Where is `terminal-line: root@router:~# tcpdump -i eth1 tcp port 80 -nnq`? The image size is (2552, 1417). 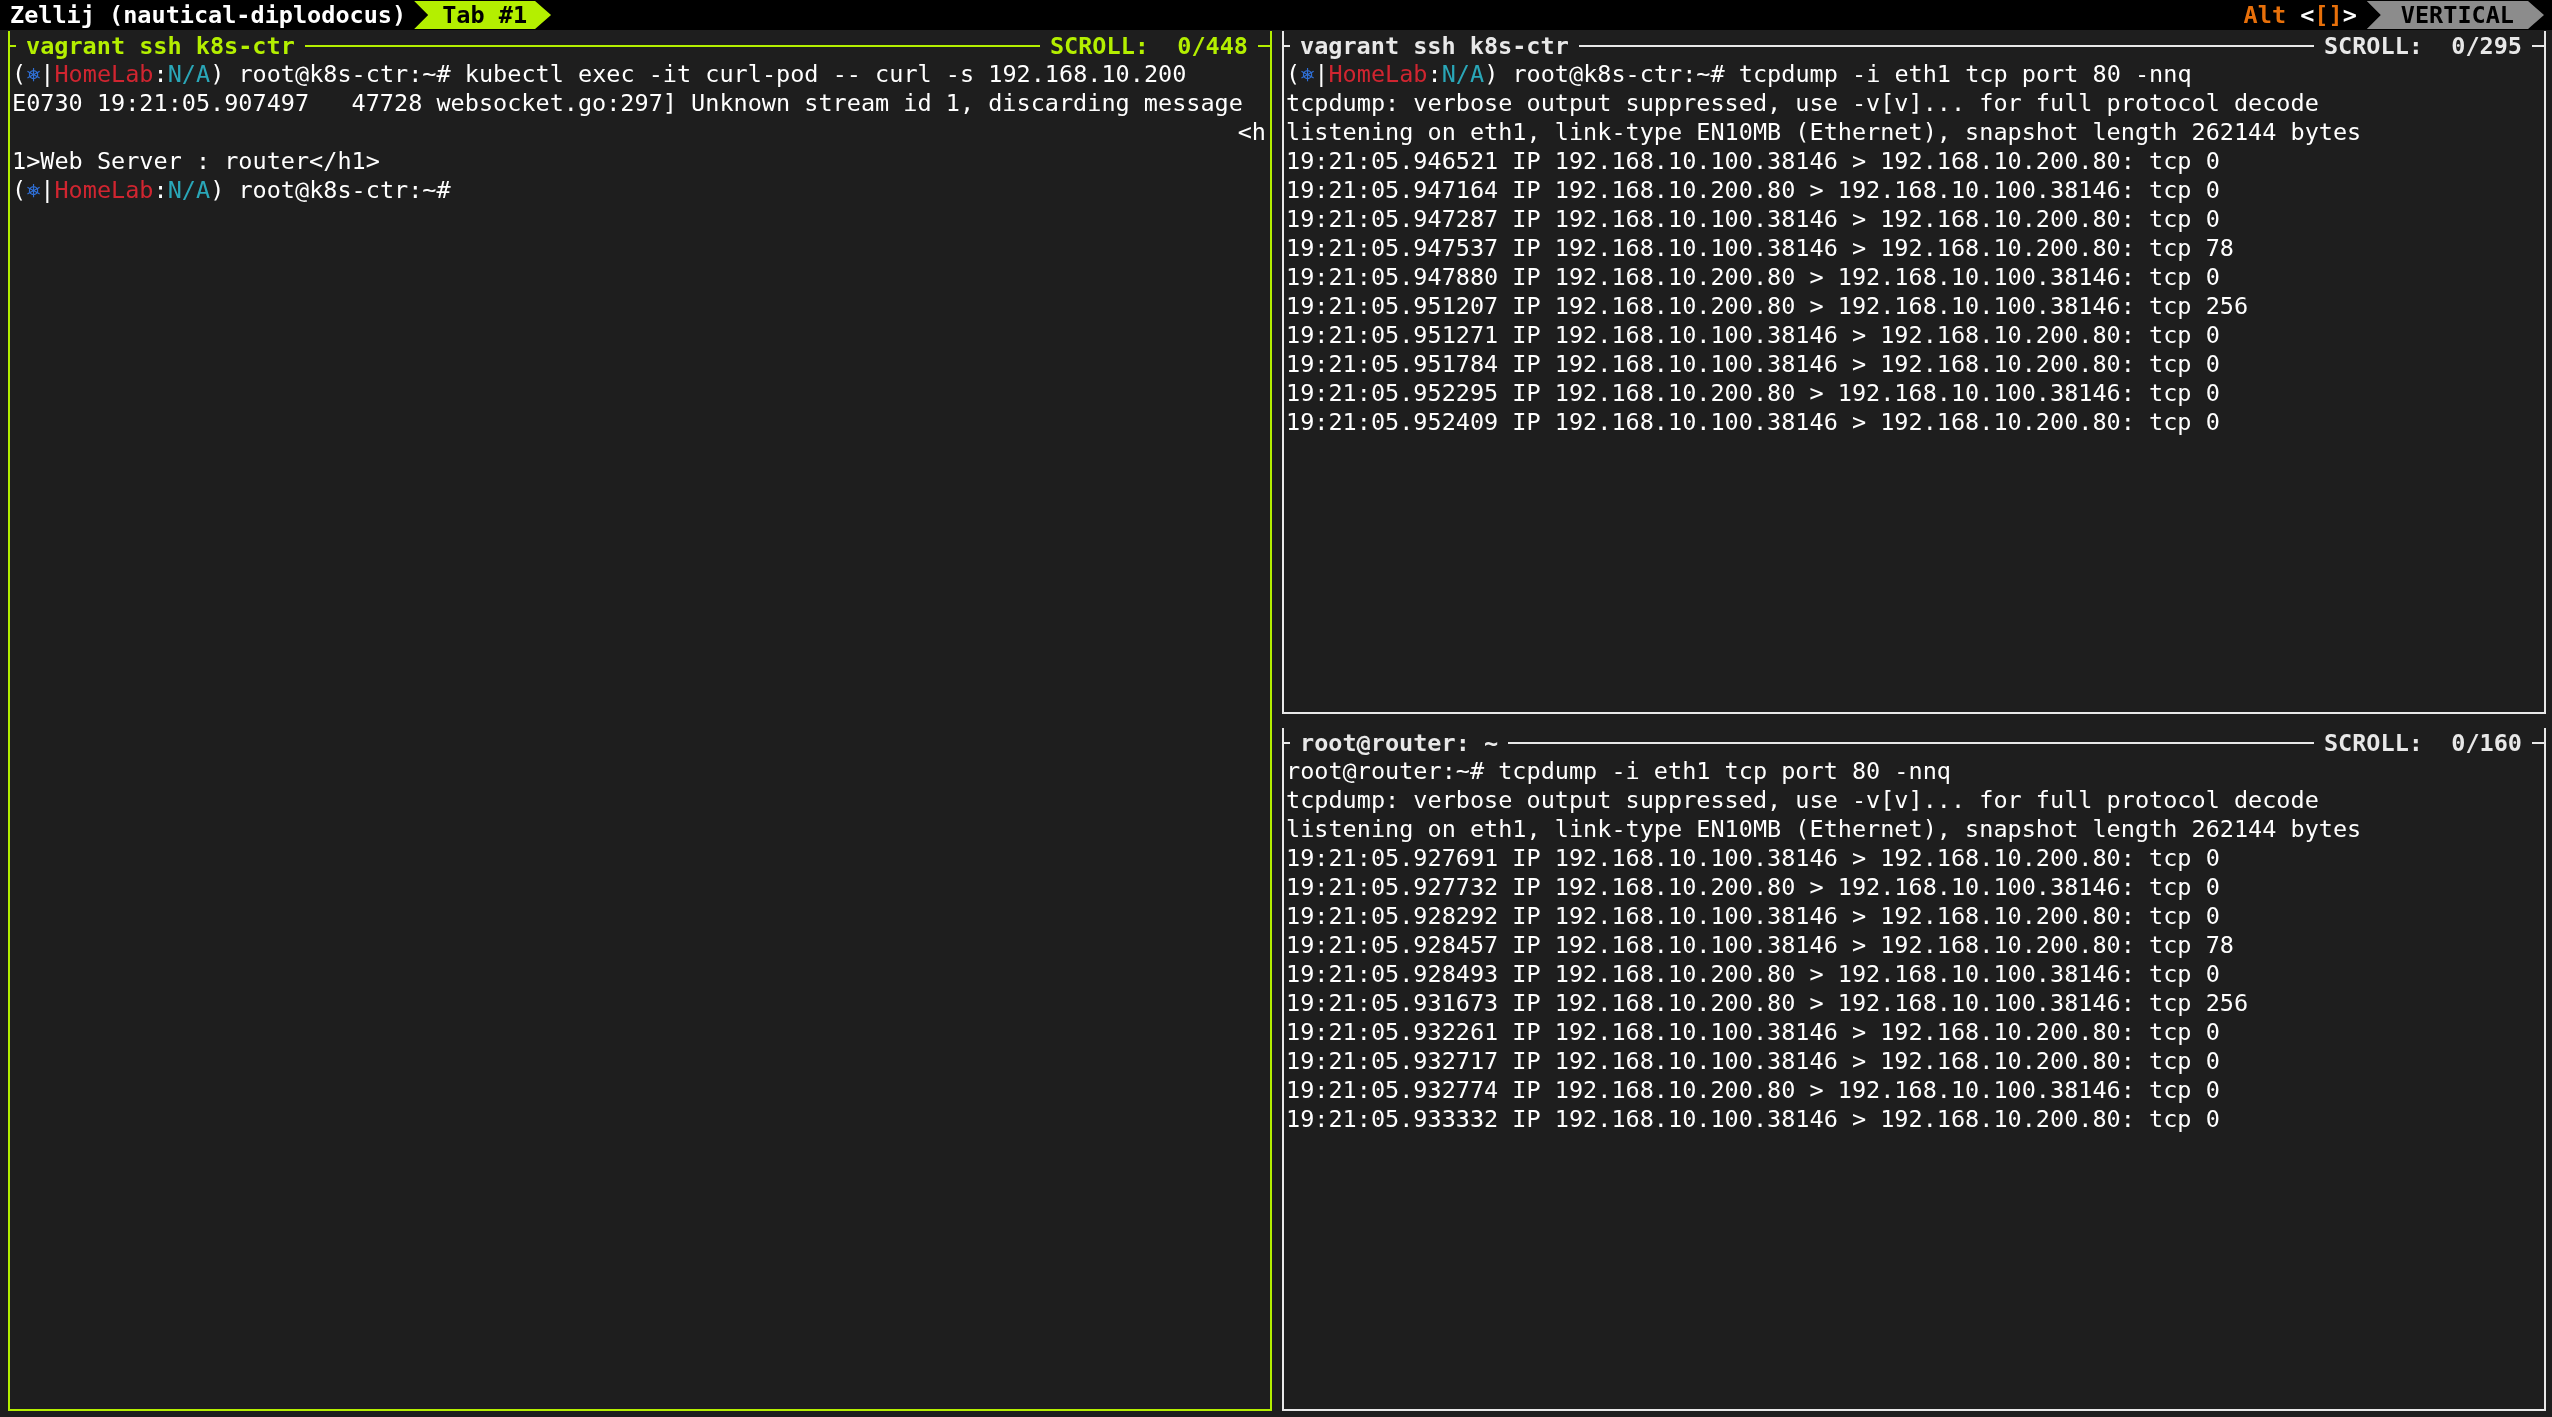 terminal-line: root@router:~# tcpdump -i eth1 tcp port 80 -nnq is located at coordinates (1619, 771).